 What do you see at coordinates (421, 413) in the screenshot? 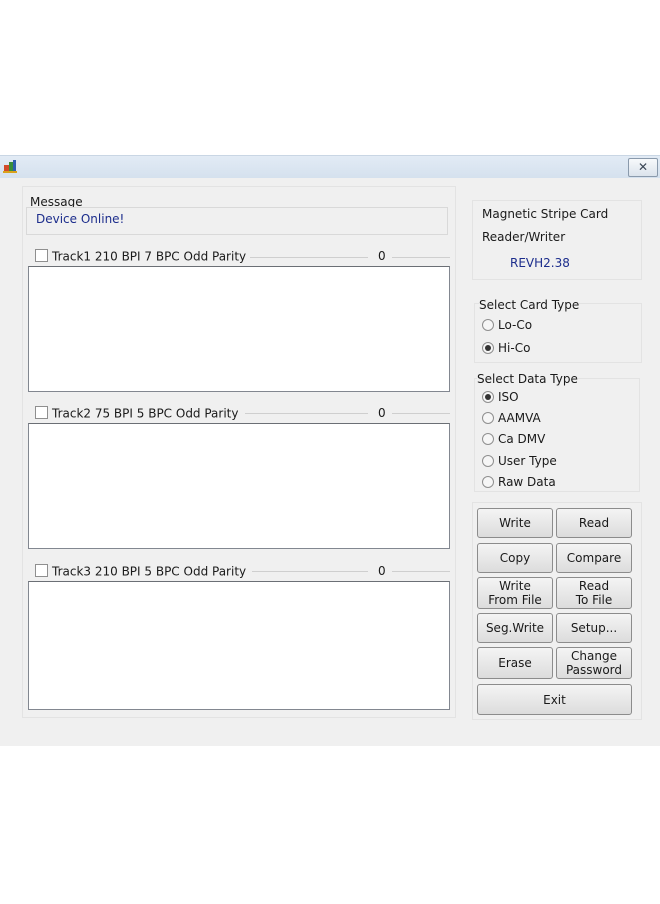
I see `track2-separator-right` at bounding box center [421, 413].